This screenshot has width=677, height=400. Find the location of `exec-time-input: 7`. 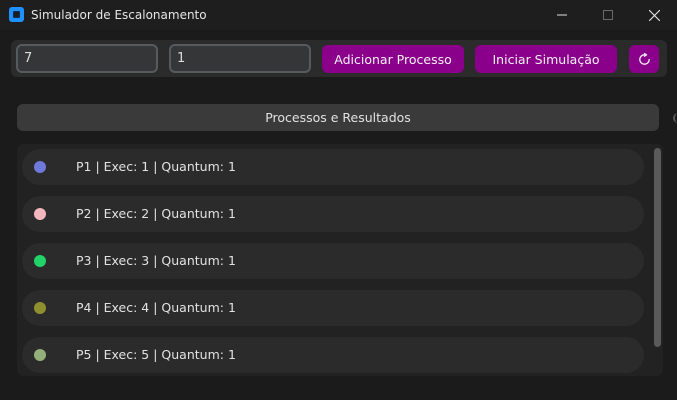

exec-time-input: 7 is located at coordinates (87, 58).